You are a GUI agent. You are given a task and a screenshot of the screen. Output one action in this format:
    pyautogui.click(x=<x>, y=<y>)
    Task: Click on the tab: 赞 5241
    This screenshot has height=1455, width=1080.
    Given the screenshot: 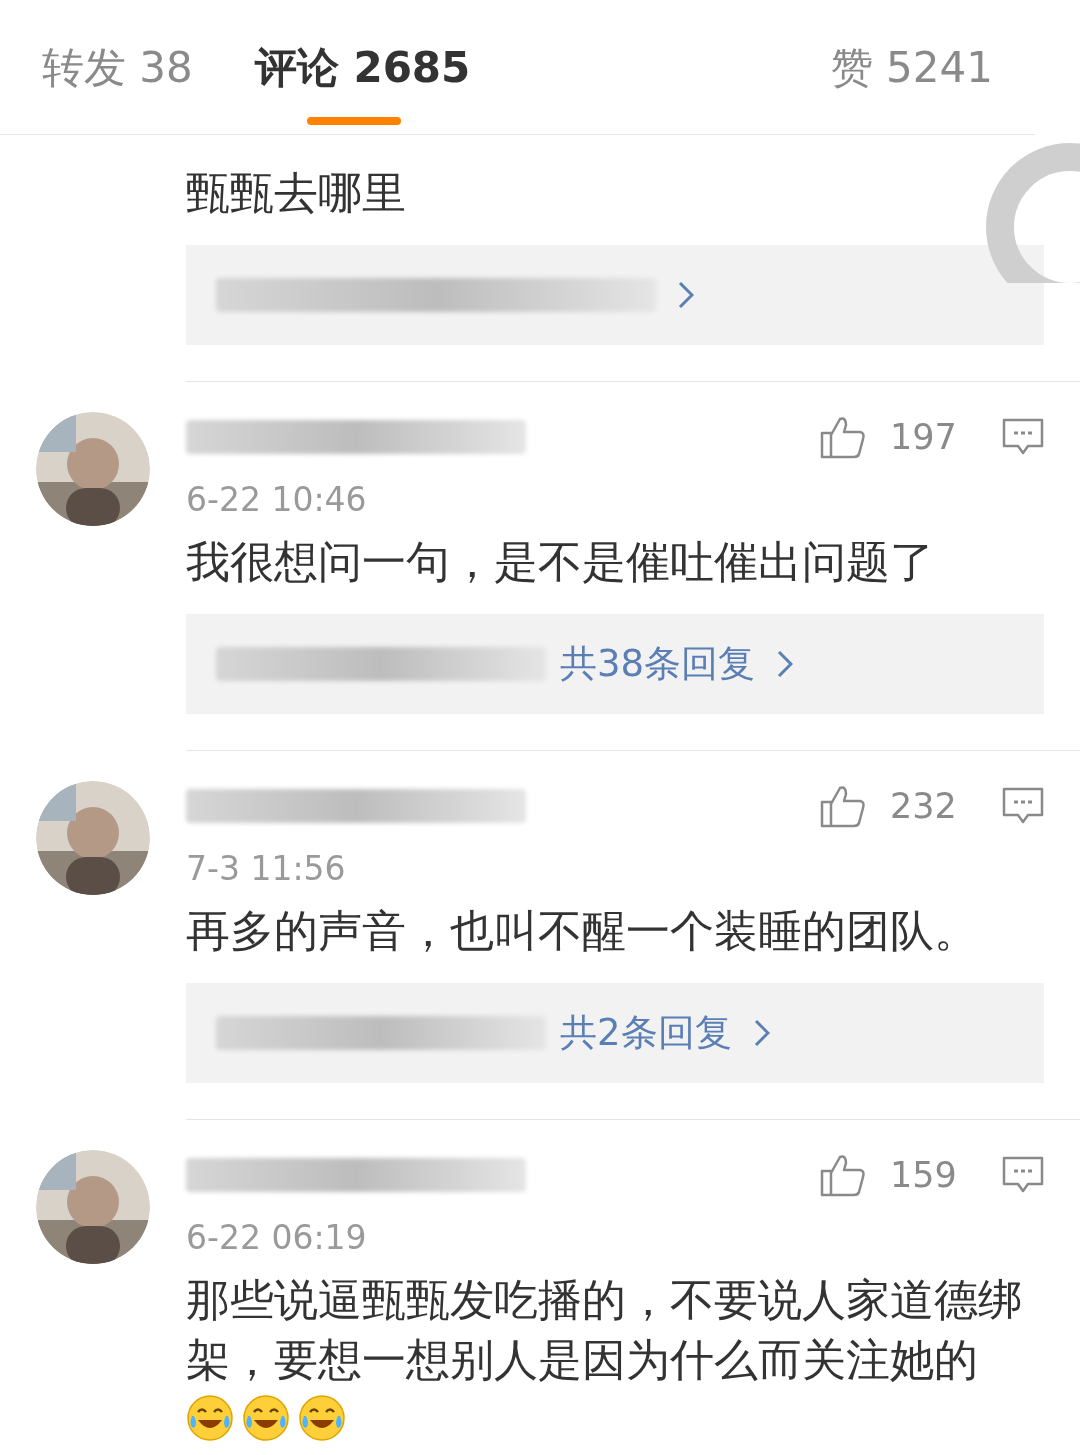 What is the action you would take?
    pyautogui.click(x=911, y=67)
    